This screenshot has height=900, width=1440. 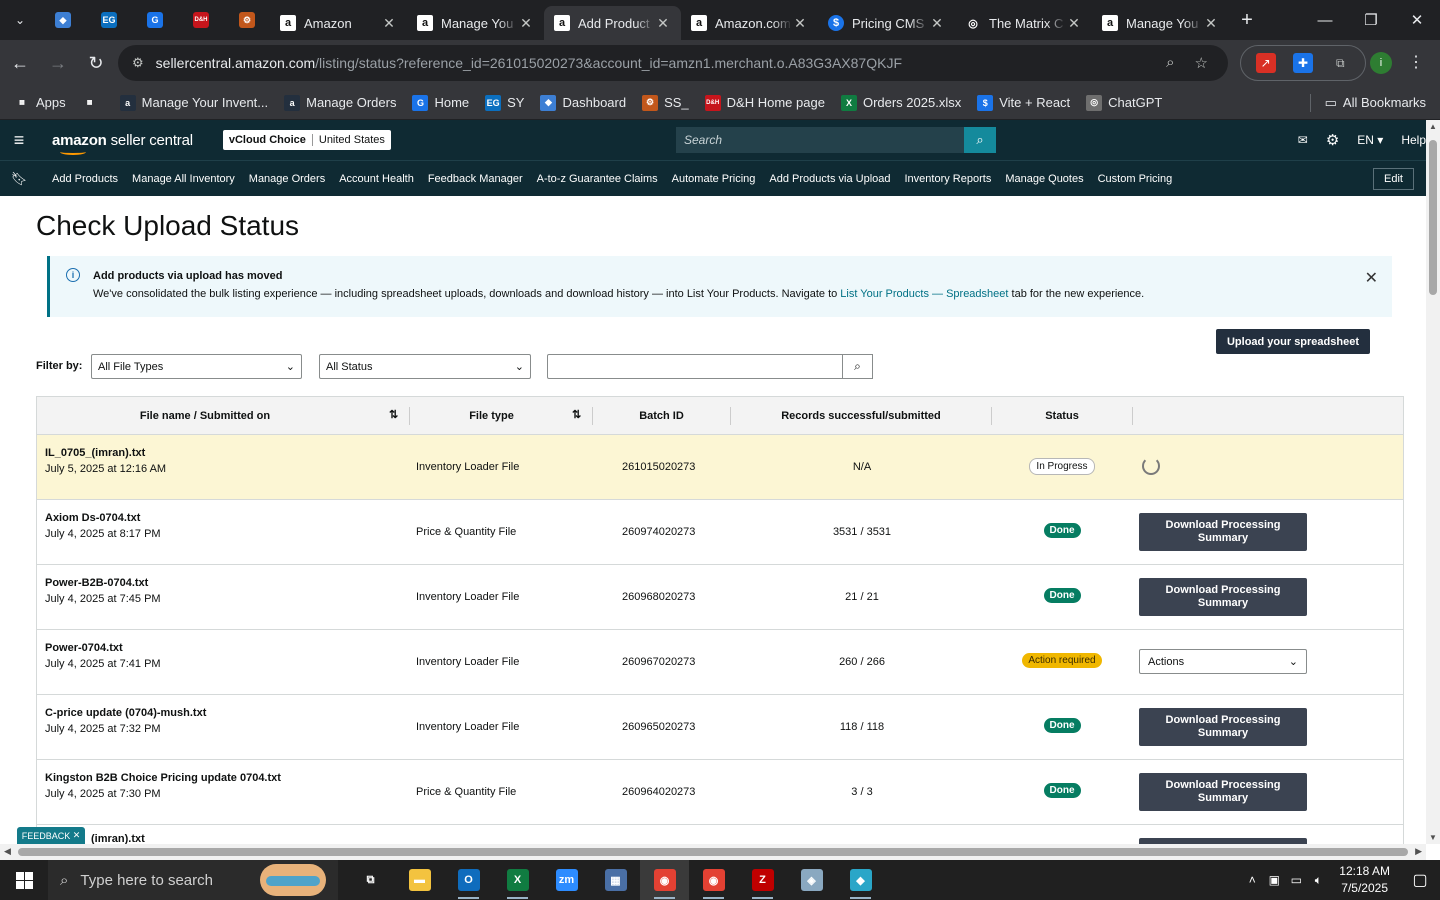 What do you see at coordinates (1375, 103) in the screenshot?
I see `all-bookmarks: ▭ All Bookmarks` at bounding box center [1375, 103].